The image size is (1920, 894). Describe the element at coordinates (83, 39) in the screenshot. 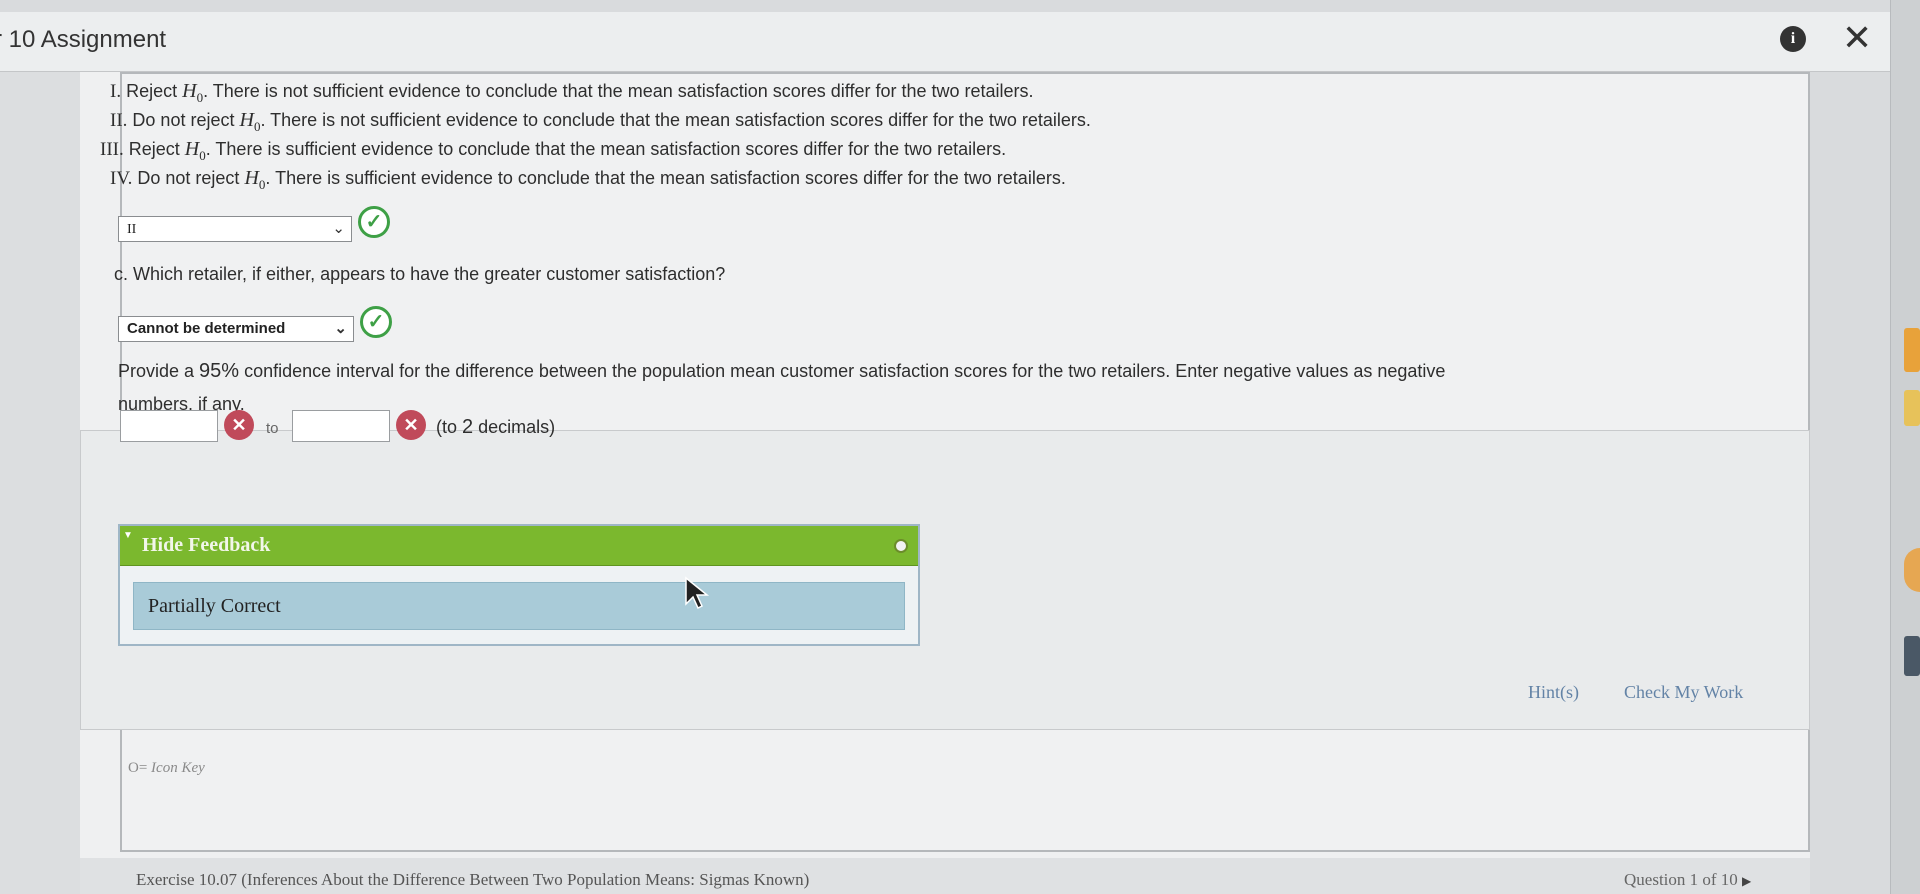

I see `assignment-title: r 10 Assignment` at that location.